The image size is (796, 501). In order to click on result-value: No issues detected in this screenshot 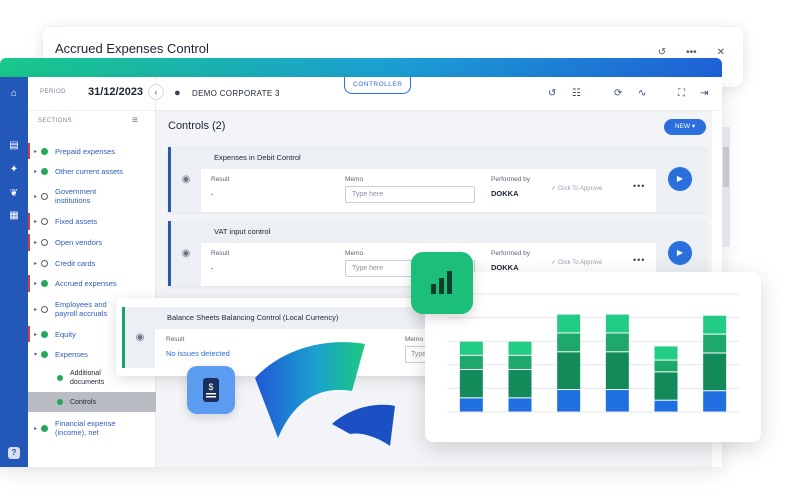, I will do `click(198, 353)`.